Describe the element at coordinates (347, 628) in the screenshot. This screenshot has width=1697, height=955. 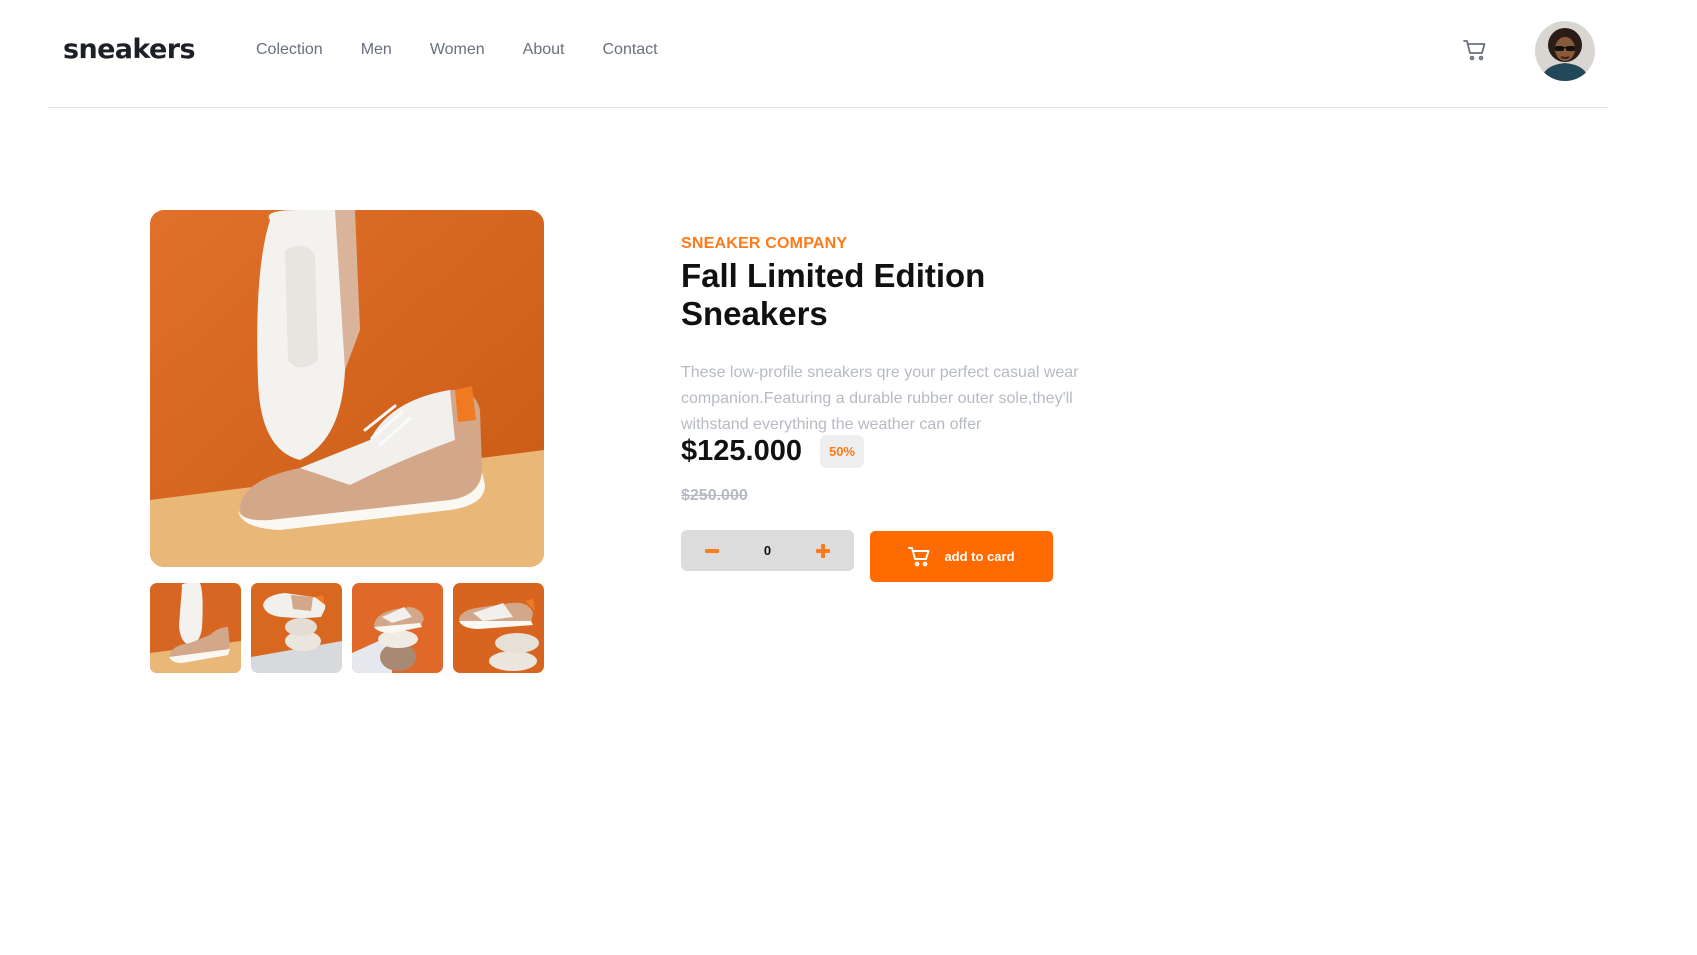
I see `thumbnail-strip` at that location.